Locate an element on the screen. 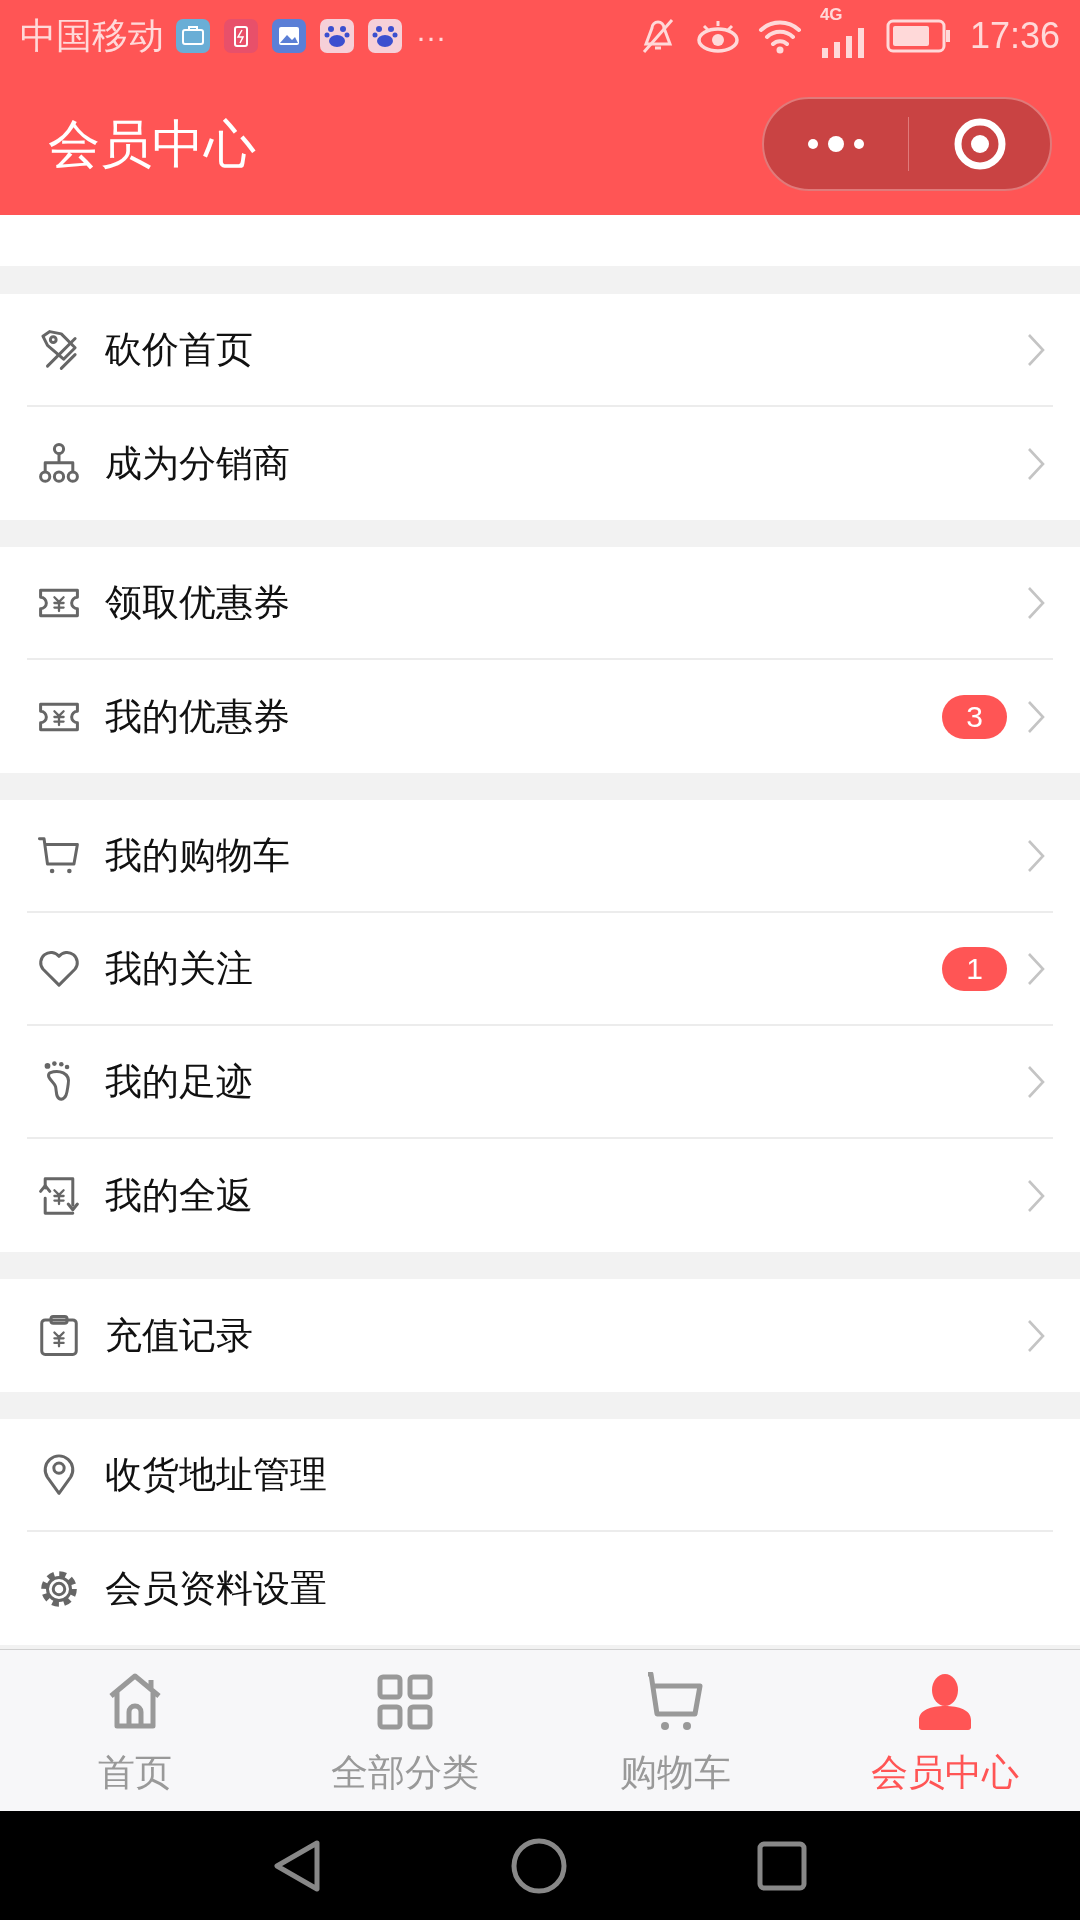 The width and height of the screenshot is (1080, 1920). menu-item: 收货地址管理 is located at coordinates (540, 1475).